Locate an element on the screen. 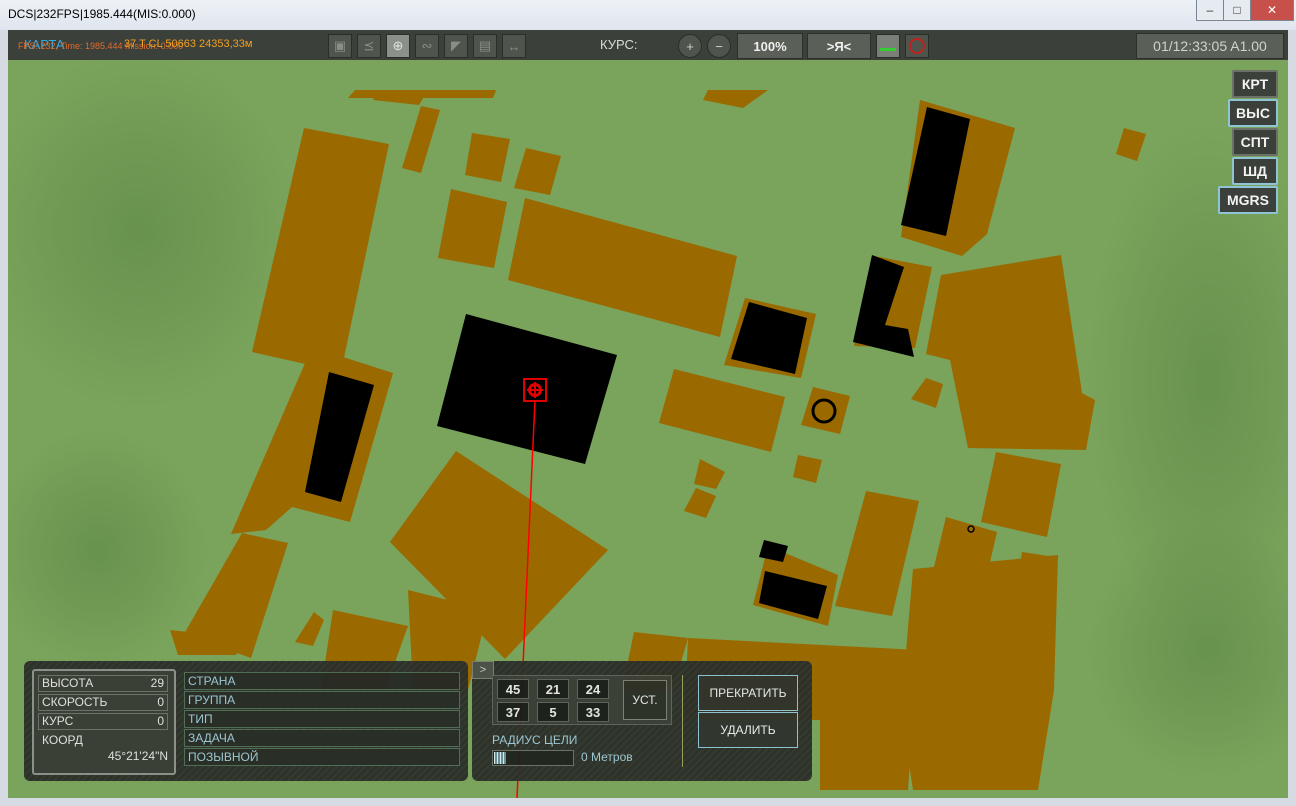 The height and width of the screenshot is (806, 1296). message-icon: ▤ is located at coordinates (485, 46).